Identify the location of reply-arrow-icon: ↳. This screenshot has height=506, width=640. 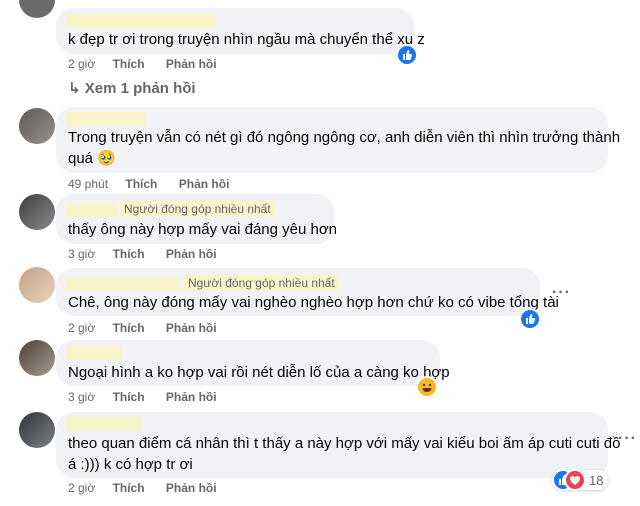
(74, 88).